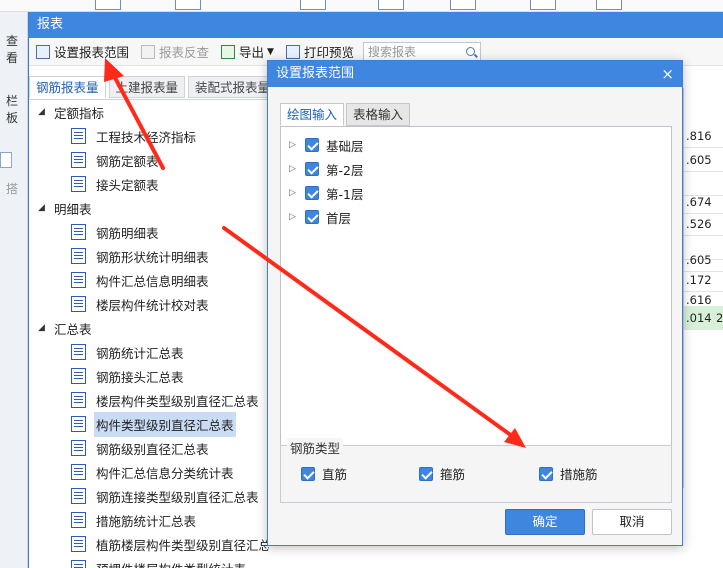 Image resolution: width=723 pixels, height=568 pixels. I want to click on steel-type-group: 钢筋类型 直筋 箍筋 措施筋, so click(476, 470).